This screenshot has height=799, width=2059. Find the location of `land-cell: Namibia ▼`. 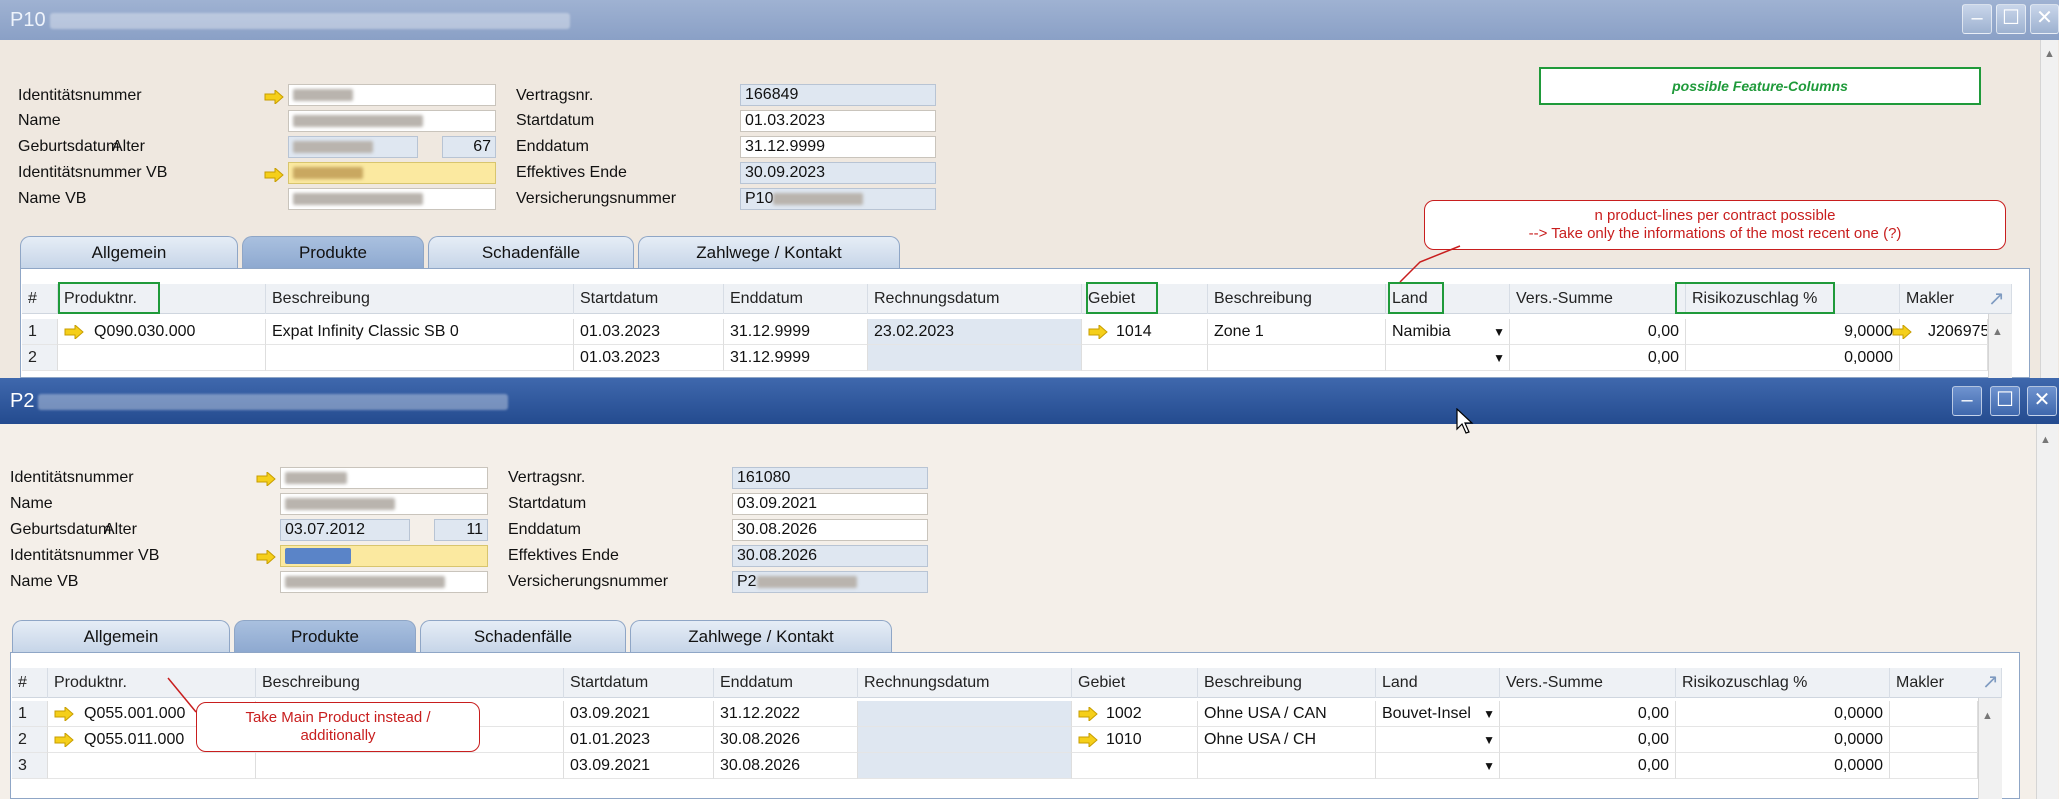

land-cell: Namibia ▼ is located at coordinates (1448, 332).